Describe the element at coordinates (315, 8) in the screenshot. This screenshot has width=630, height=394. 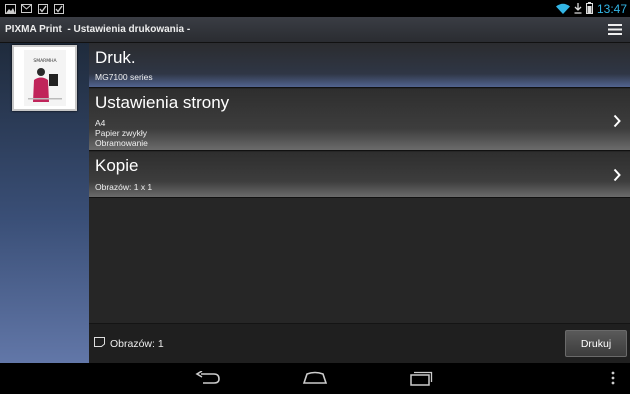
I see `status-bar: 13:47` at that location.